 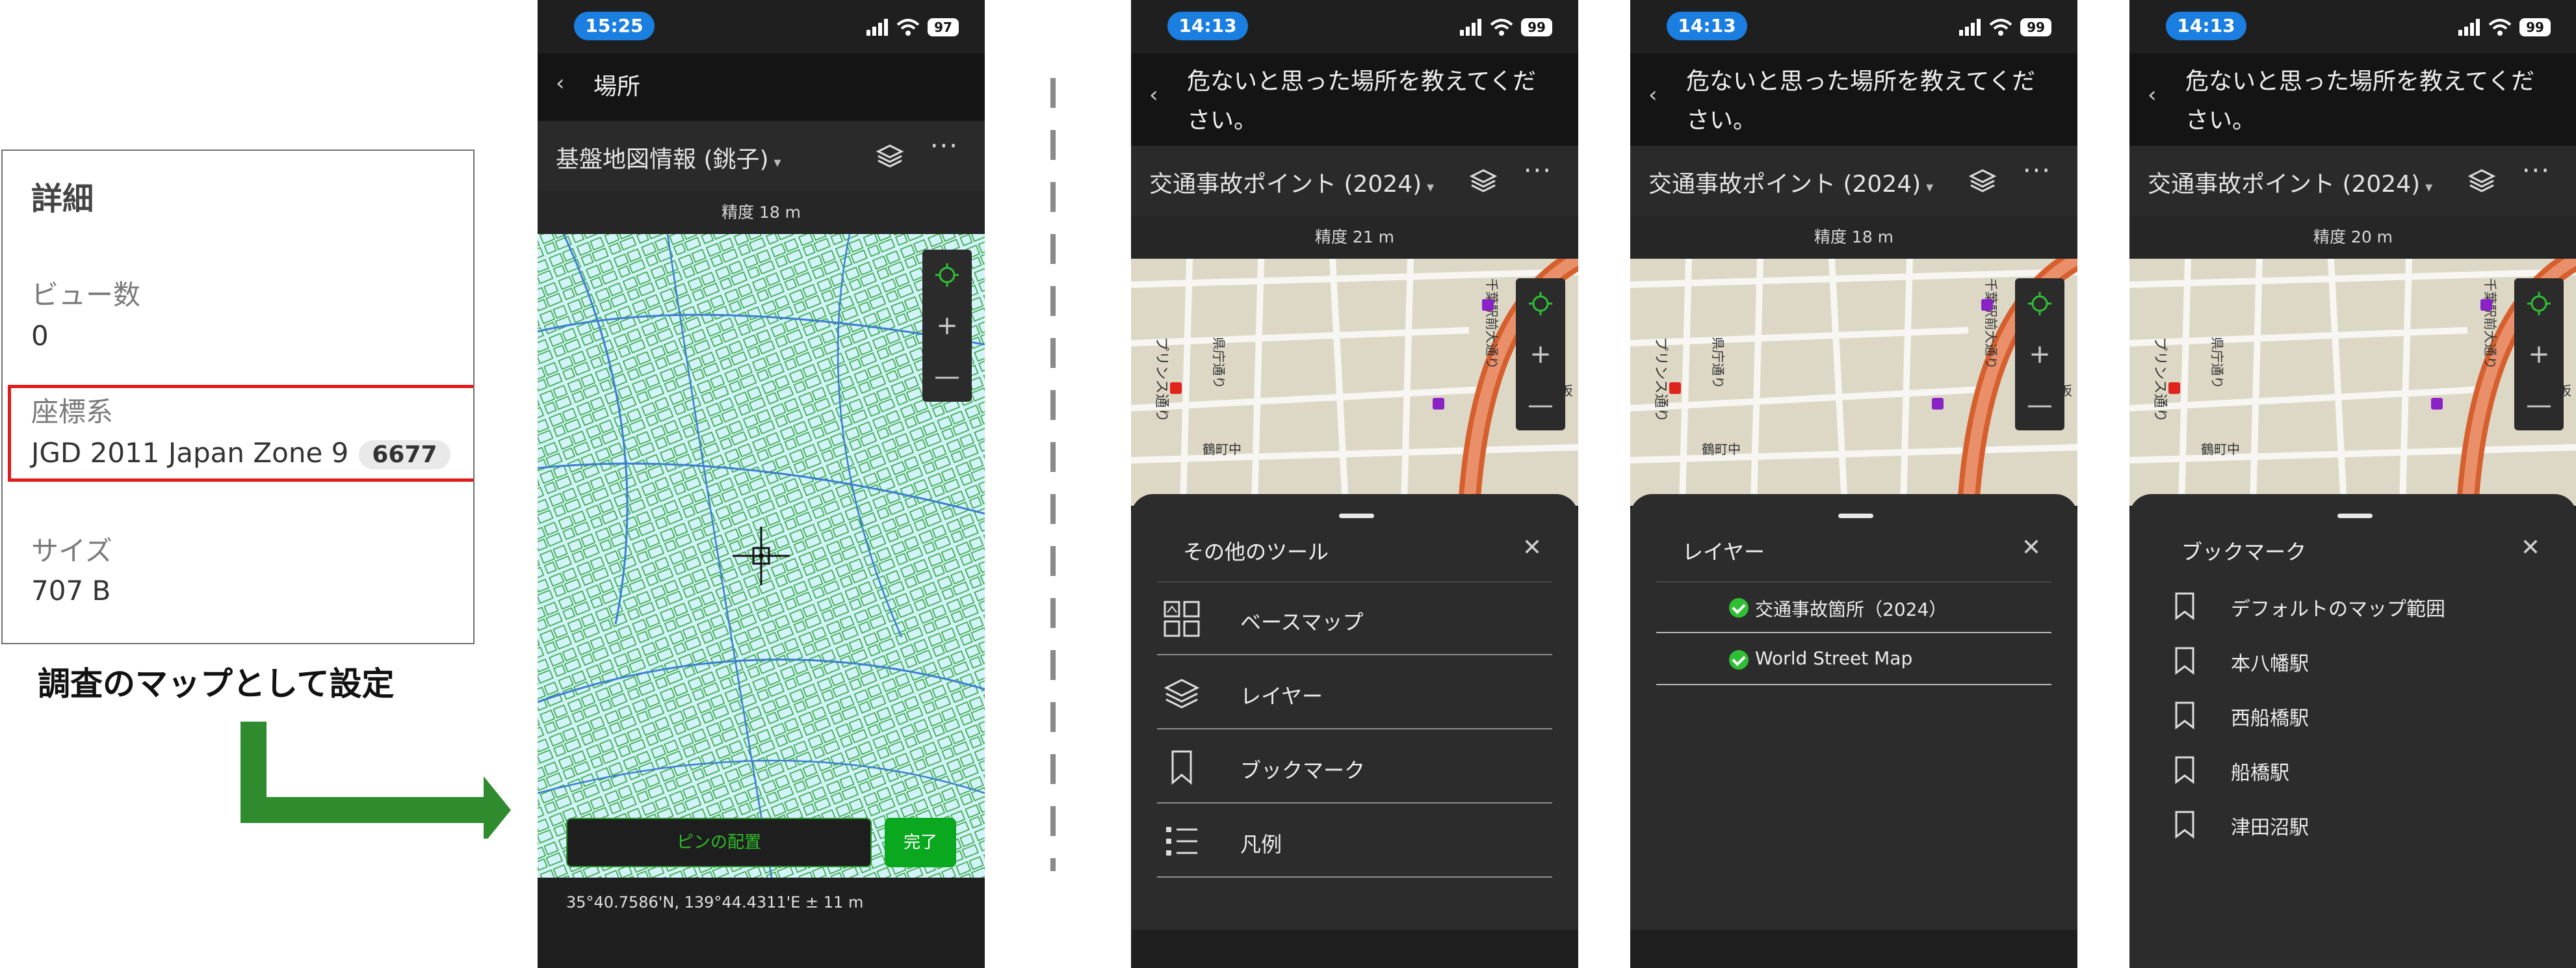 I want to click on map-title-bar: 交通事故ポイント (2024) ▾ ···, so click(x=1853, y=181).